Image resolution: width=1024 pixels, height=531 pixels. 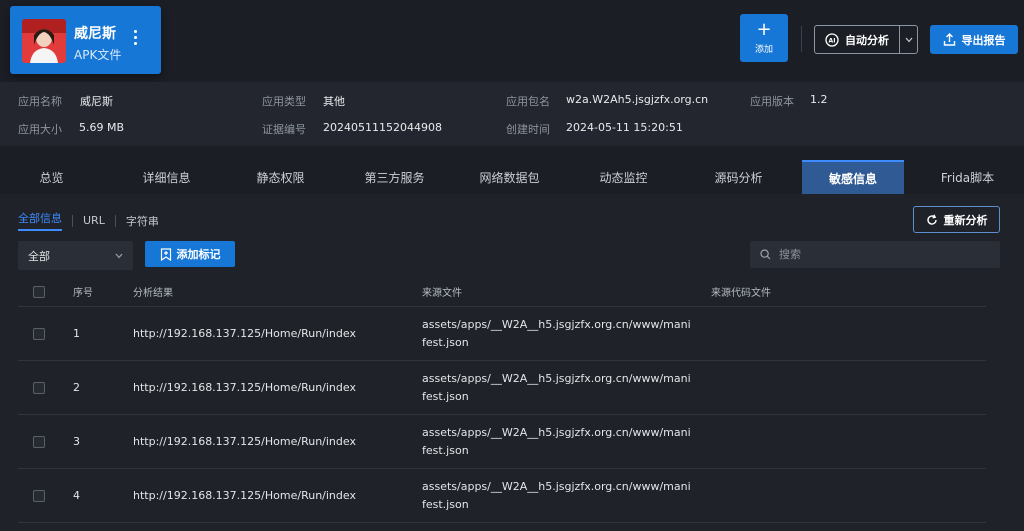 I want to click on svg-text: AI, so click(x=832, y=40).